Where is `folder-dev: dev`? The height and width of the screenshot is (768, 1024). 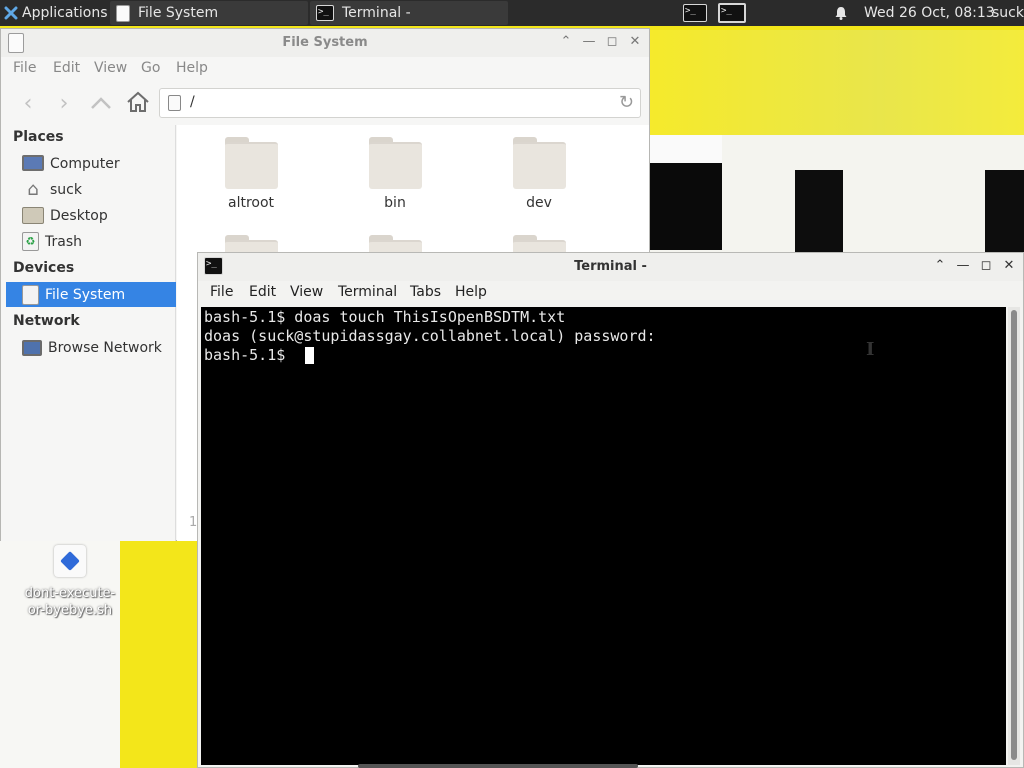
folder-dev: dev is located at coordinates (539, 170).